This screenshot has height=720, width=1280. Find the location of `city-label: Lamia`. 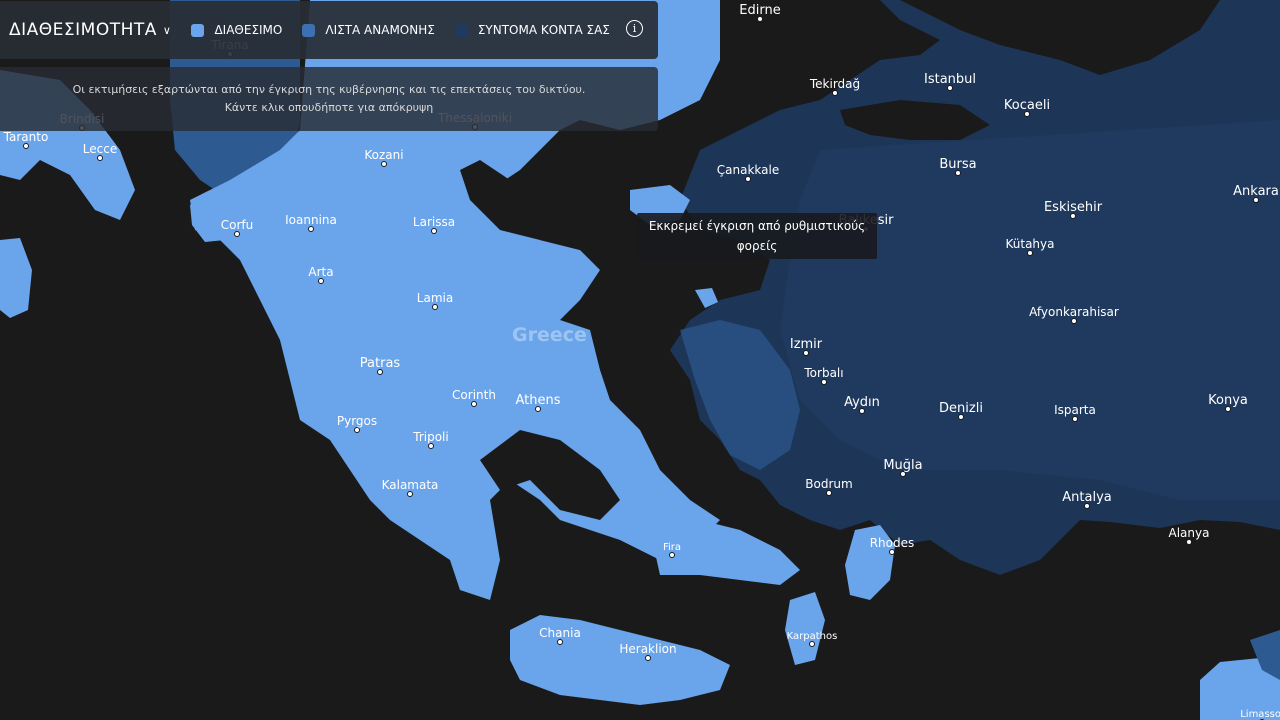

city-label: Lamia is located at coordinates (435, 298).